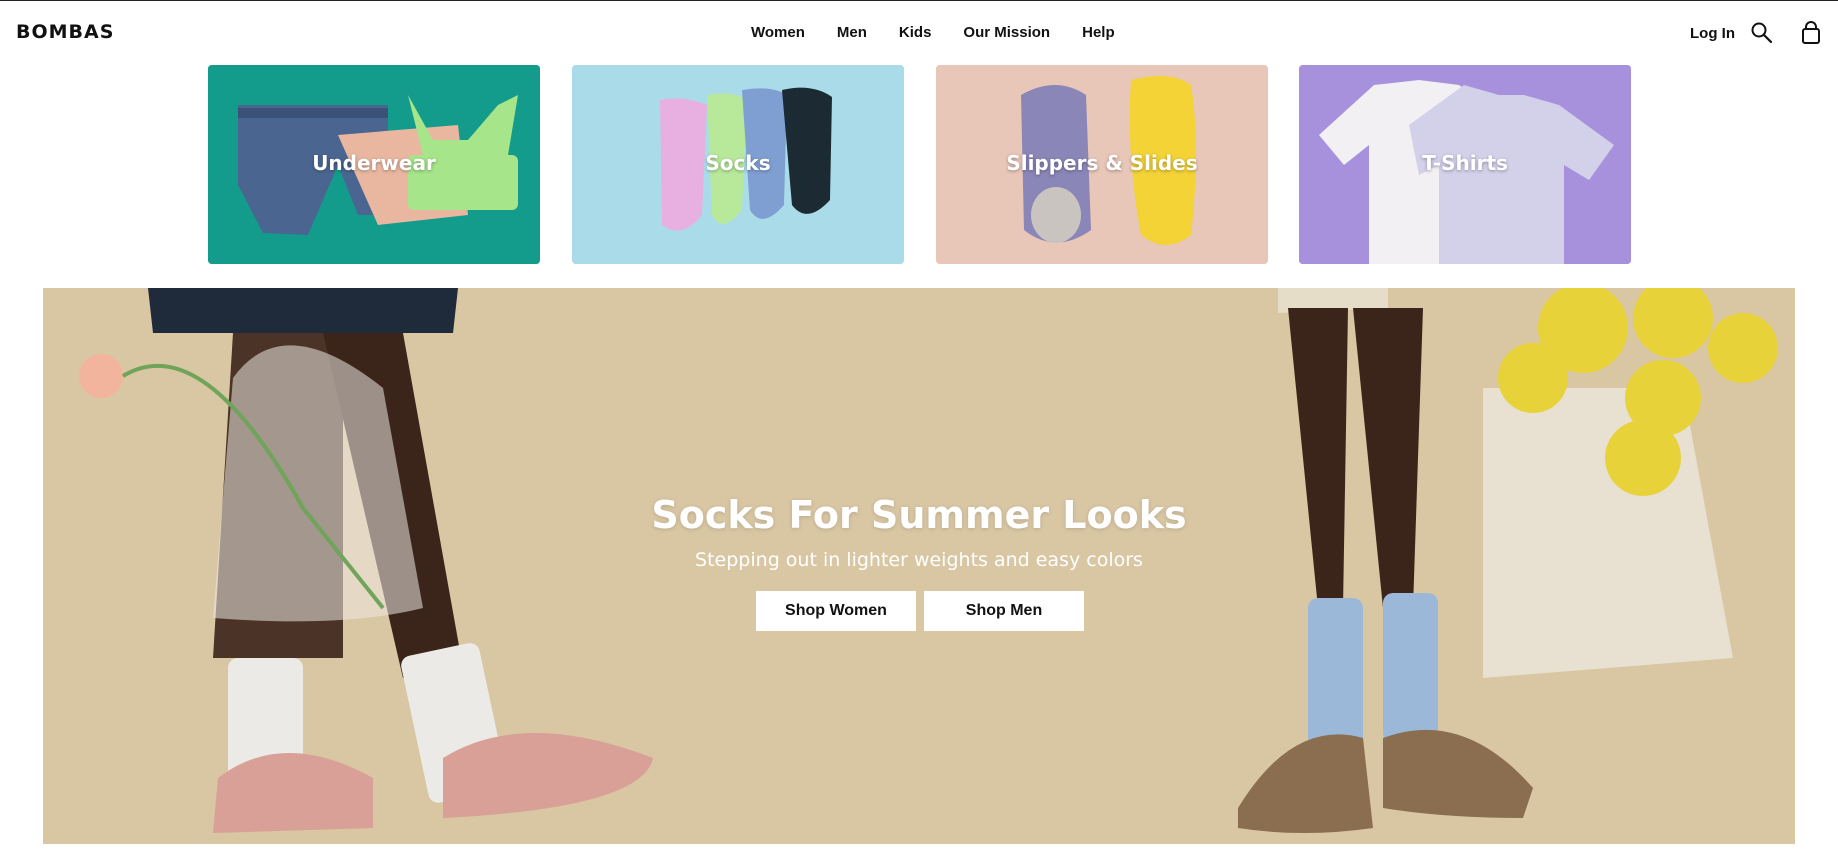  What do you see at coordinates (1006, 32) in the screenshot?
I see `nav-our-mission: Our Mission` at bounding box center [1006, 32].